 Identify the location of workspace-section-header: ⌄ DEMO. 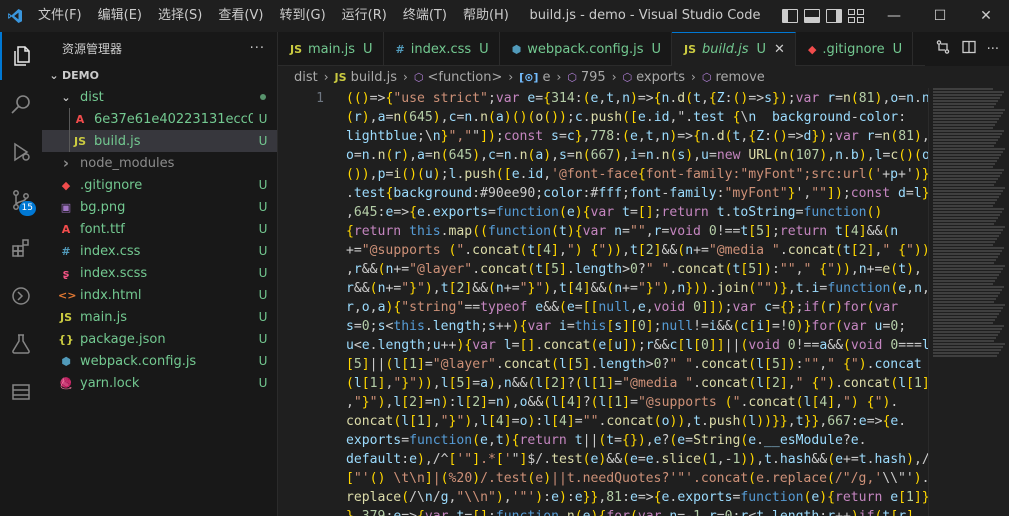
(159, 75).